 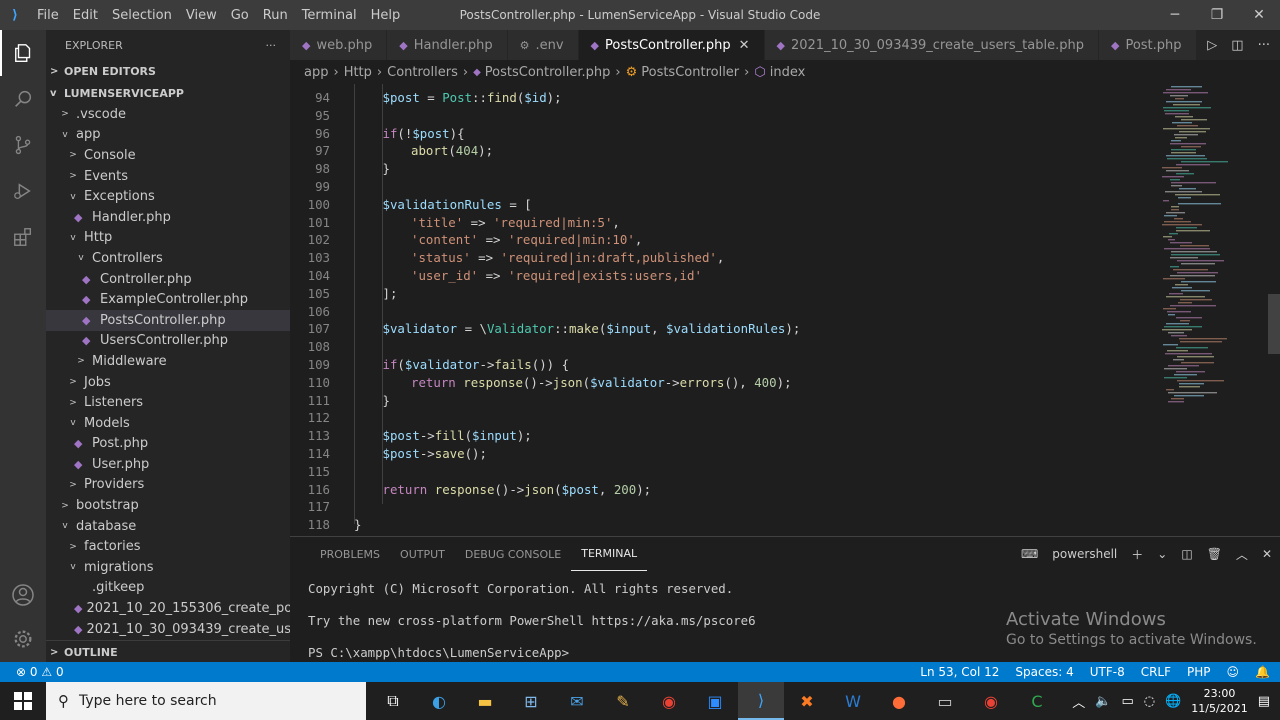 What do you see at coordinates (671, 45) in the screenshot?
I see `editor-tab: ◆ PostsController.php ✕` at bounding box center [671, 45].